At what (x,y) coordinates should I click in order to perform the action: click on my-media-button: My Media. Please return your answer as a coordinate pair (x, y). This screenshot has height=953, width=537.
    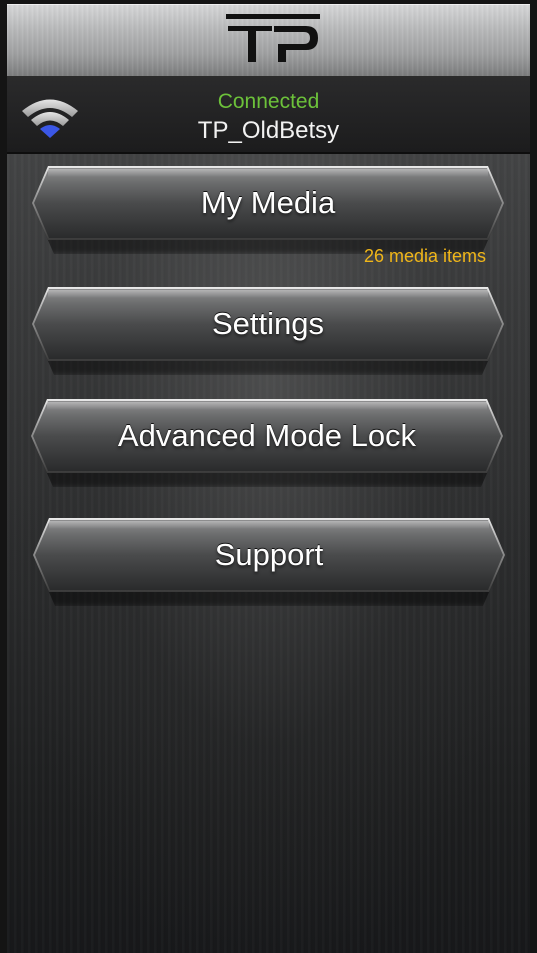
    Looking at the image, I should click on (268, 203).